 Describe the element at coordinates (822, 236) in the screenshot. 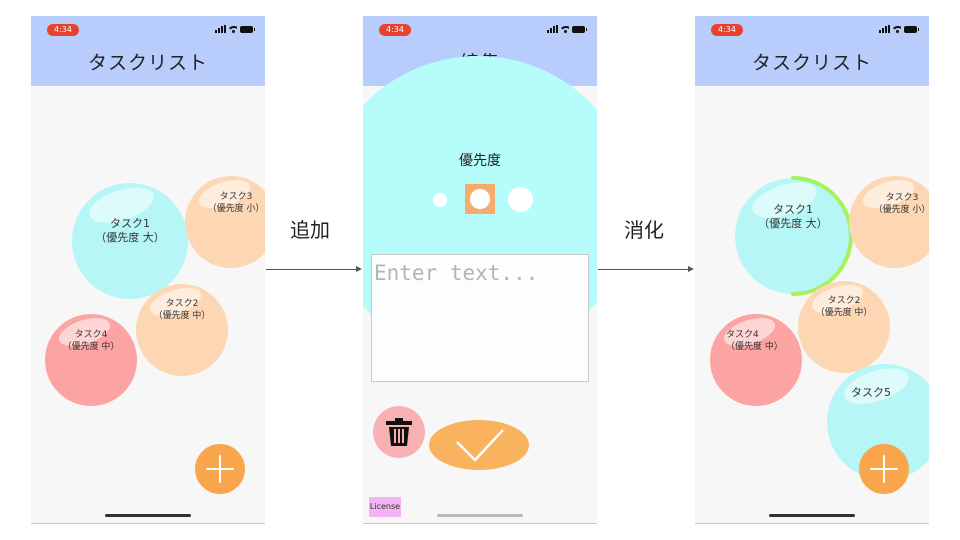

I see `task1-progress-ring` at that location.